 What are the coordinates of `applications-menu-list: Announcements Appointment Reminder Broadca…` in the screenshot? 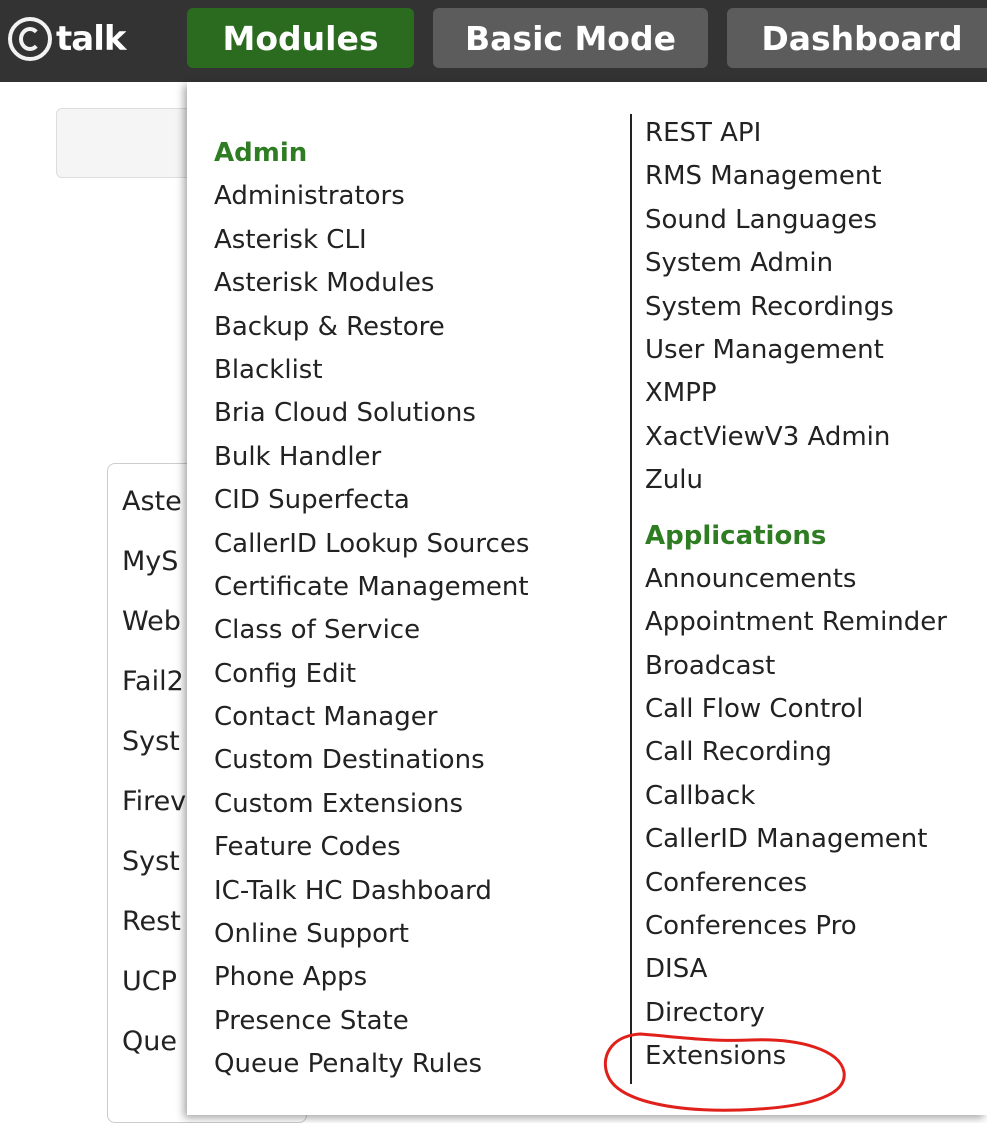 It's located at (796, 818).